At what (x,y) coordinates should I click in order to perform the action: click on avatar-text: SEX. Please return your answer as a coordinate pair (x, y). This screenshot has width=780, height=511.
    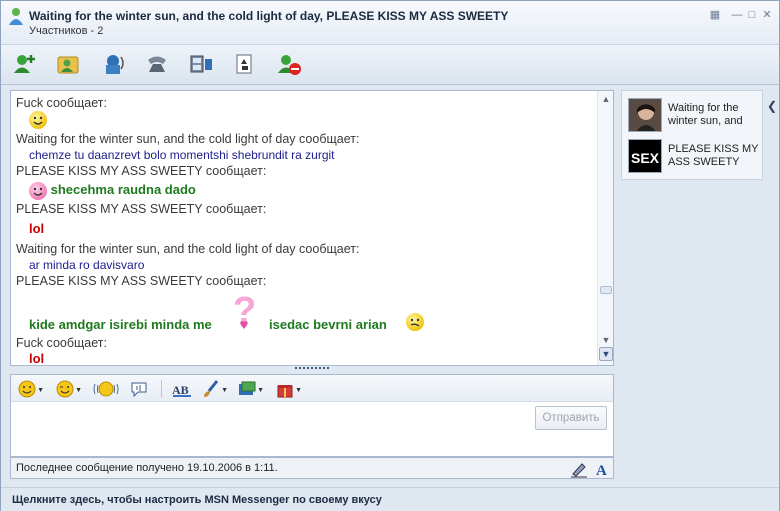
    Looking at the image, I should click on (645, 158).